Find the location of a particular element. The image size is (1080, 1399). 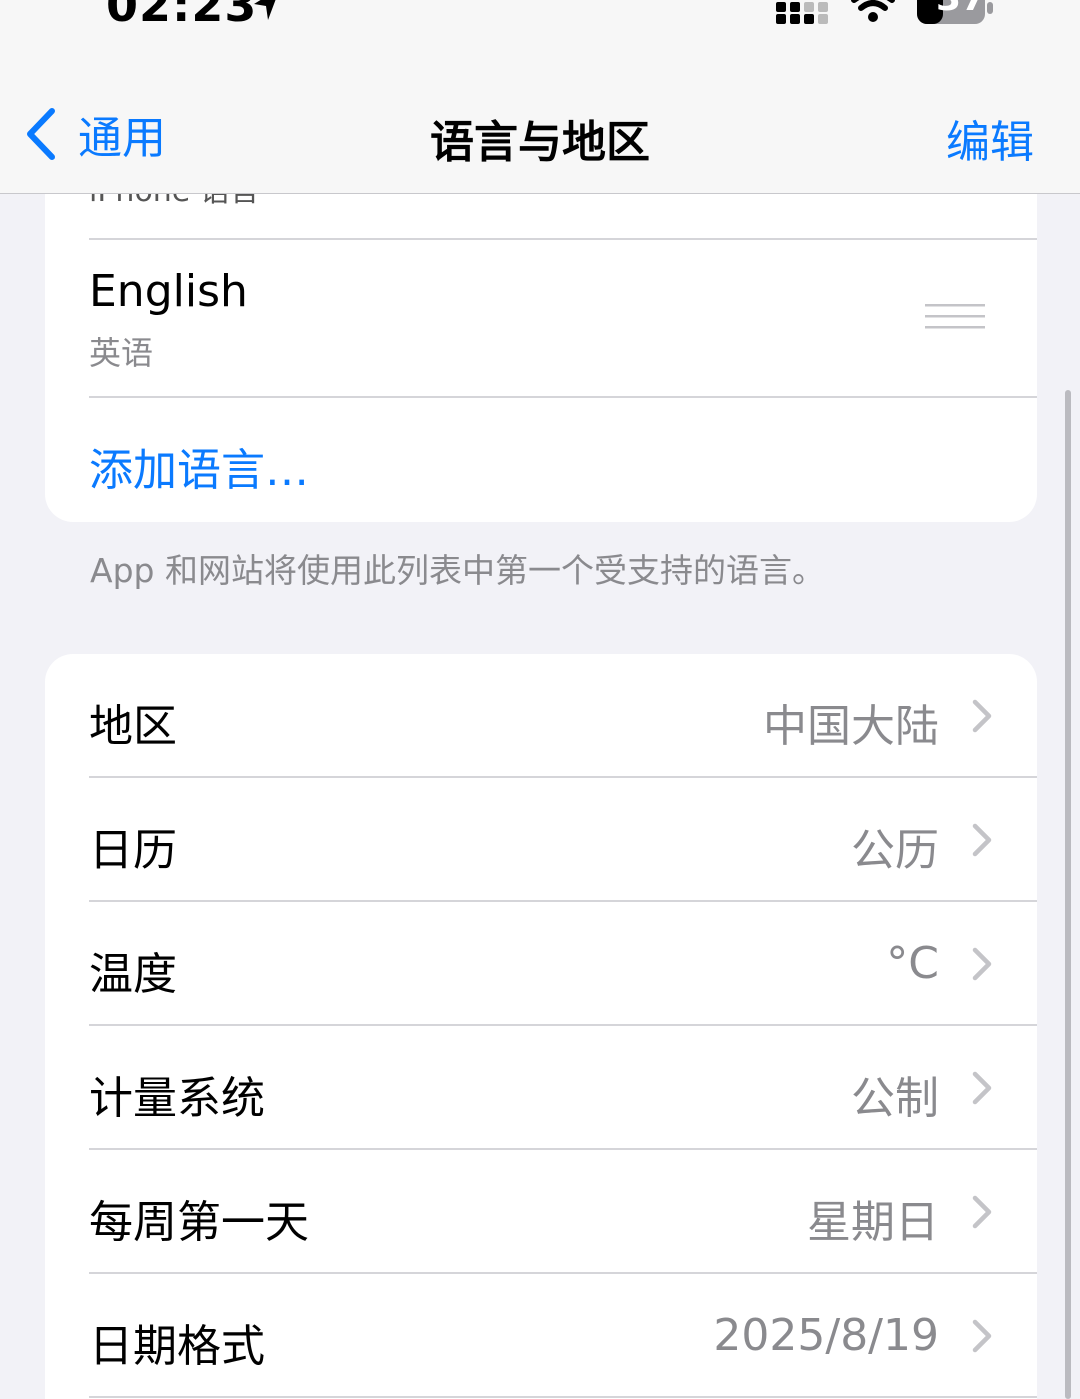

row-value: 公历 is located at coordinates (895, 850).